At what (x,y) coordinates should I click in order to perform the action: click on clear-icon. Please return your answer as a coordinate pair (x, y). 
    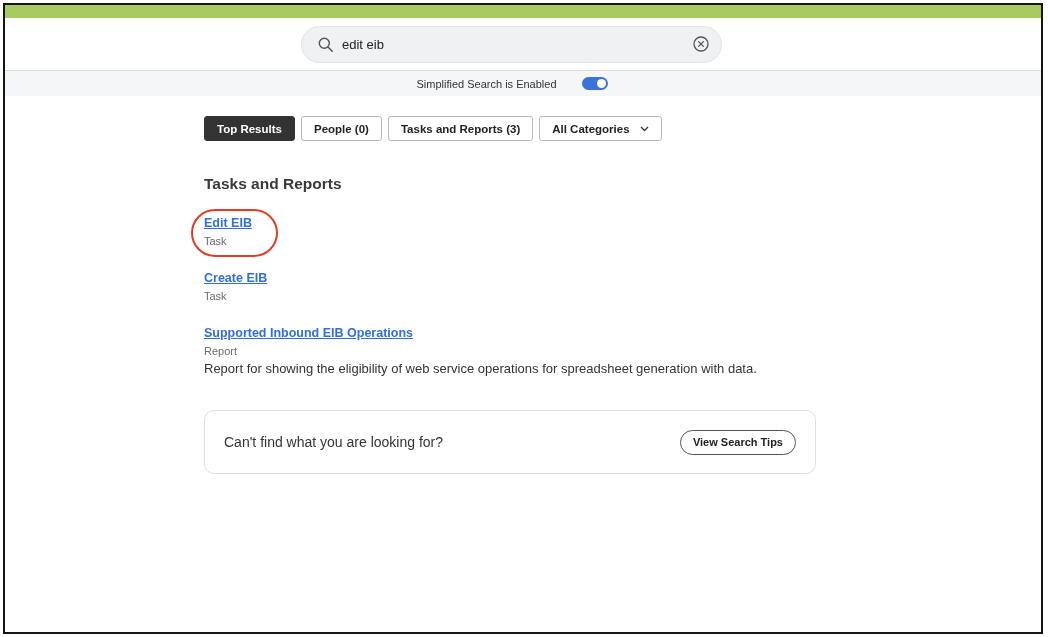
    Looking at the image, I should click on (701, 44).